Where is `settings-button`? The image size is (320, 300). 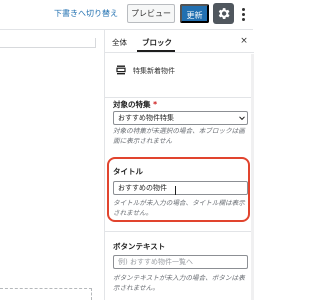
settings-button is located at coordinates (223, 13).